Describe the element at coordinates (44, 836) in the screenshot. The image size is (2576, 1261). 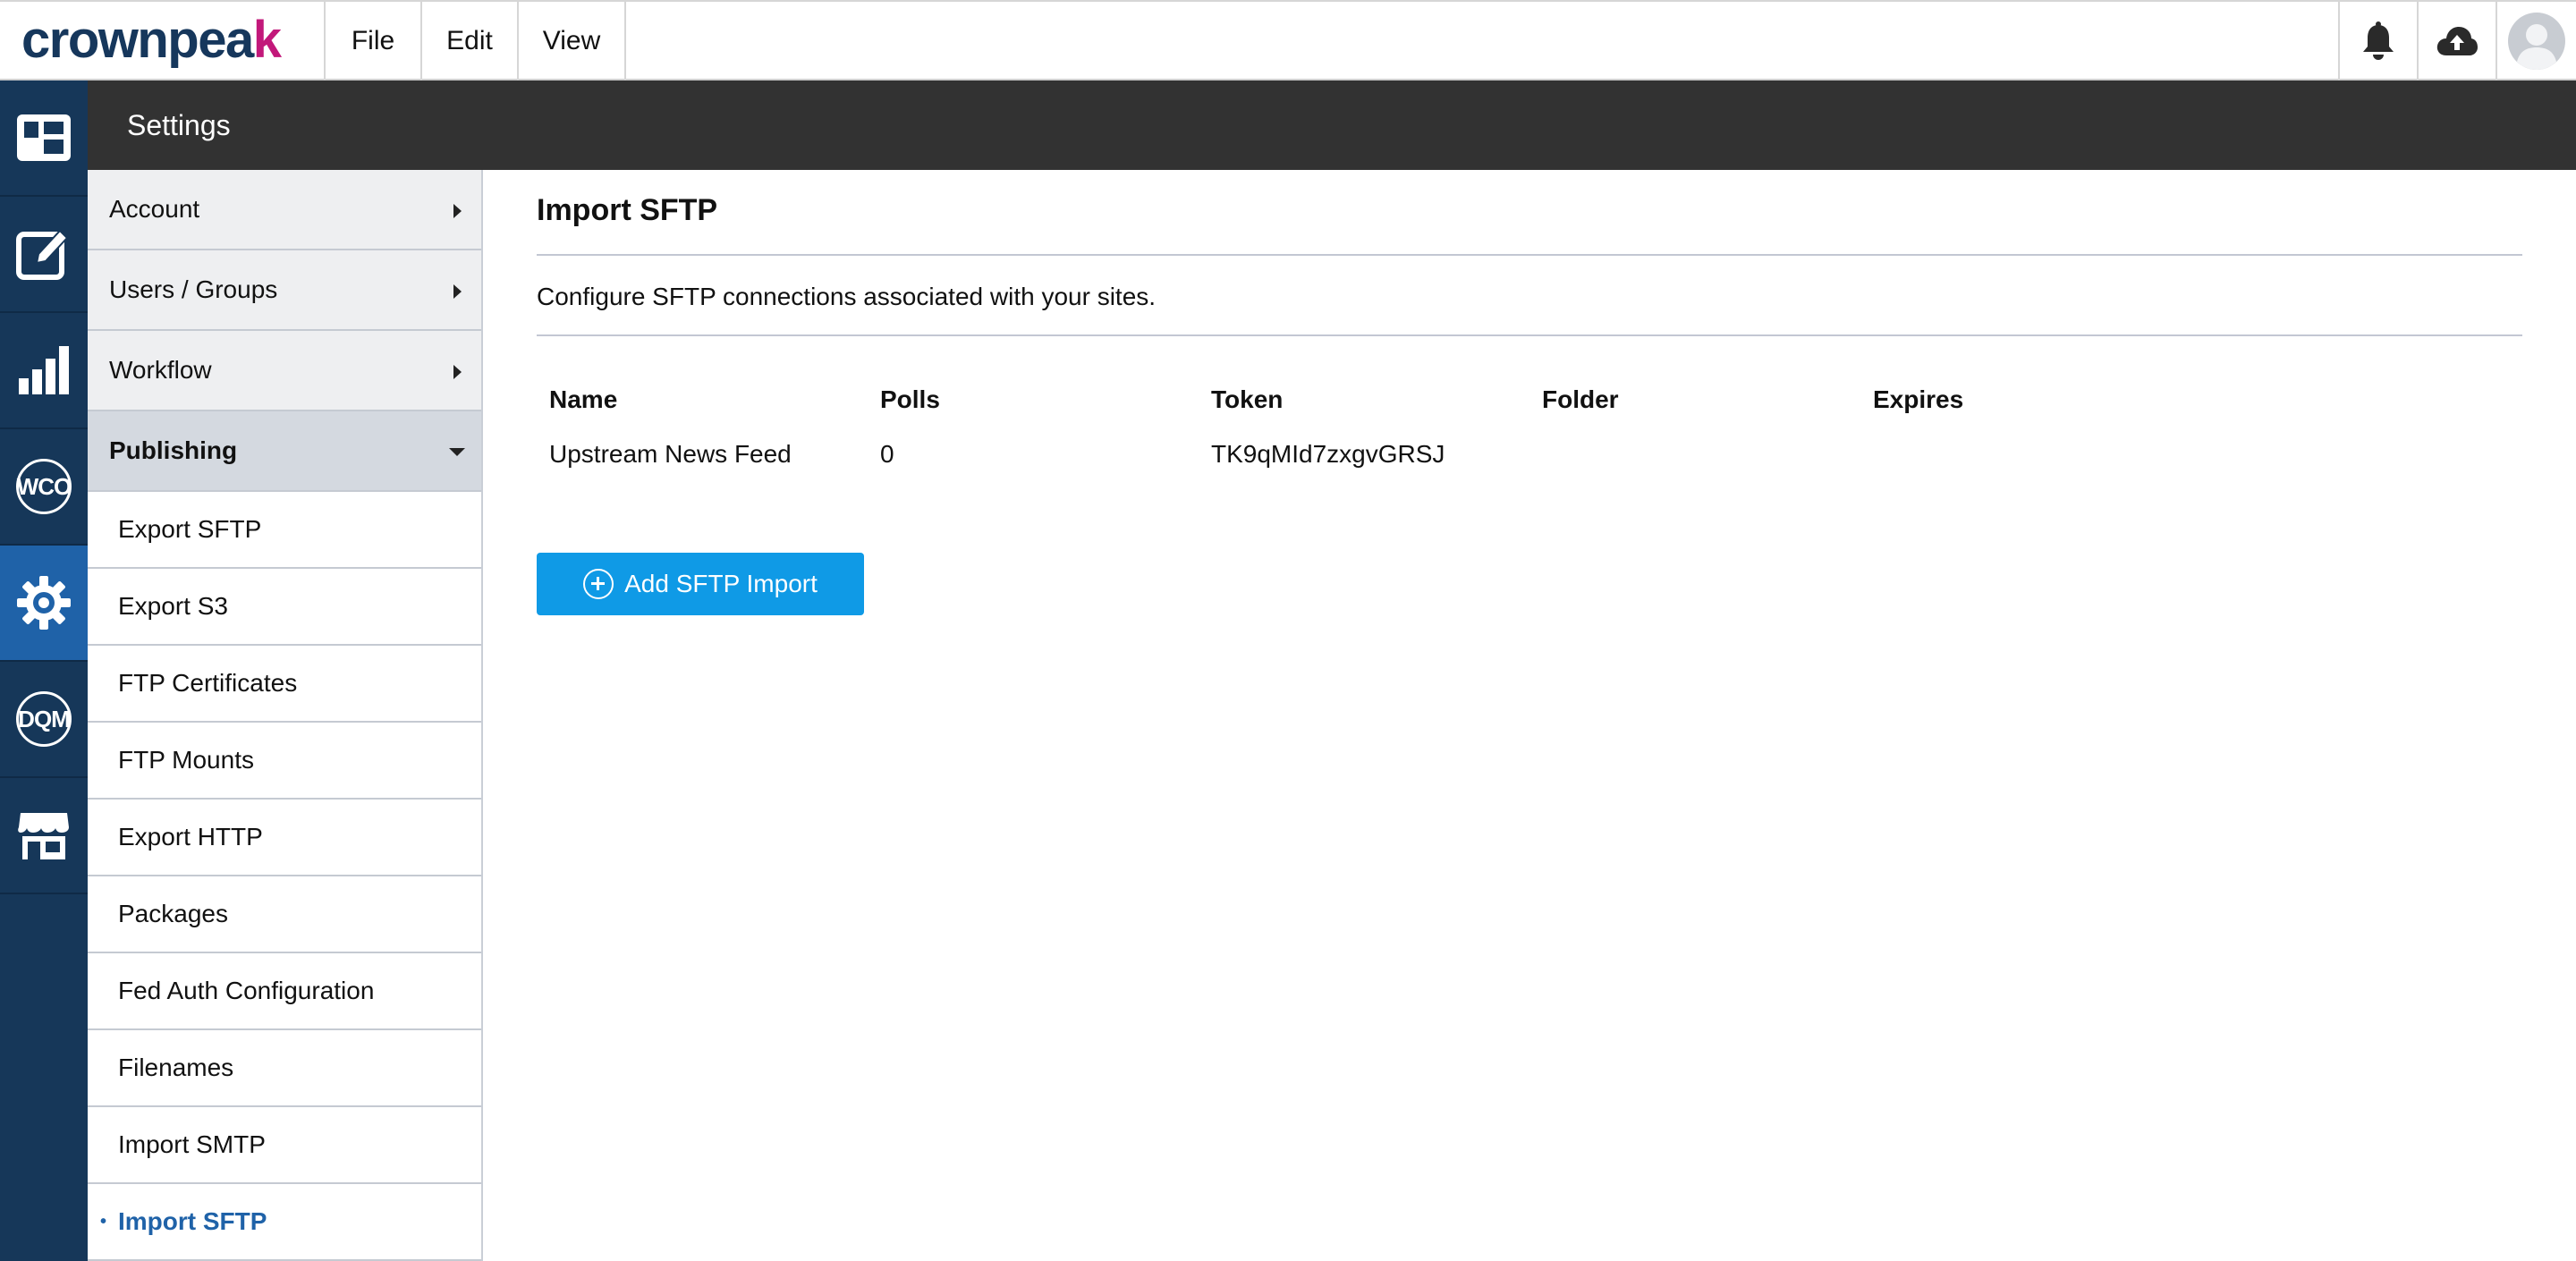
I see `marketplace-icon` at that location.